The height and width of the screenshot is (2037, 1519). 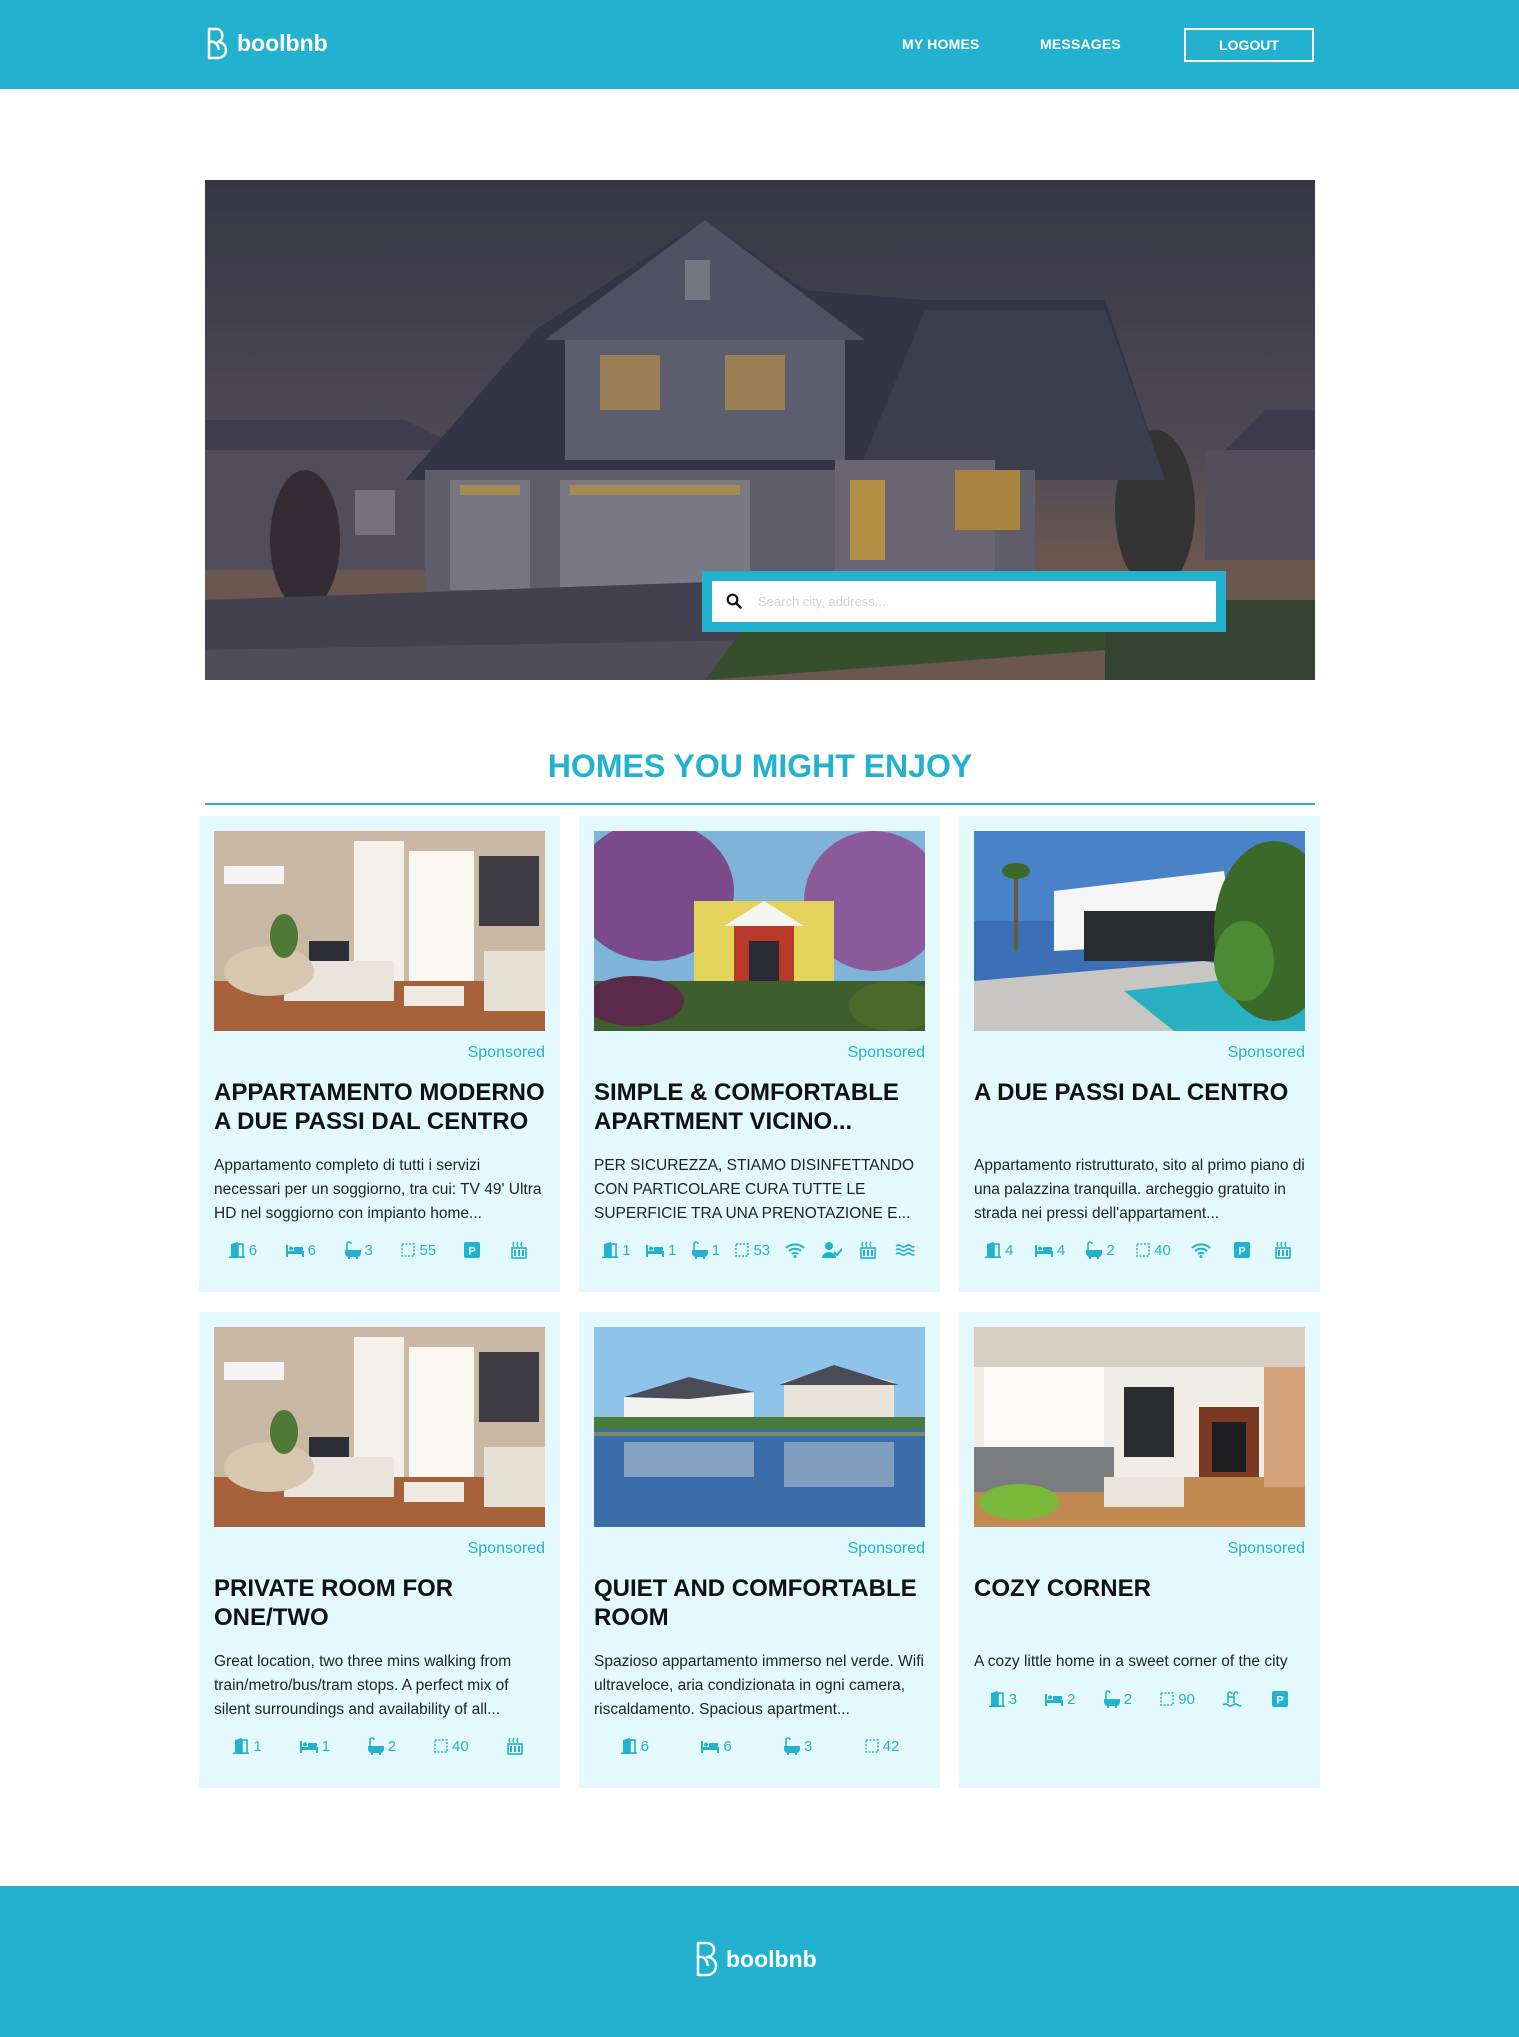 I want to click on amenity-item: 42, so click(x=881, y=1746).